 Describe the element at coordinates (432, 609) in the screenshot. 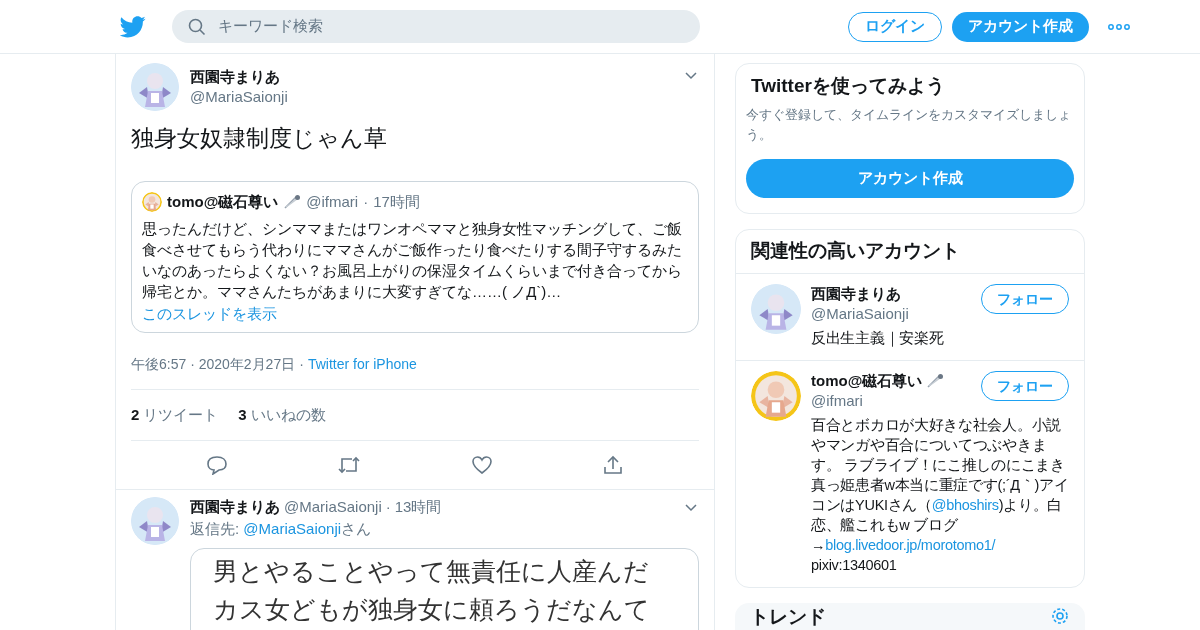

I see `image-text-line: カス女どもが独身女に頼ろうだなんて` at that location.